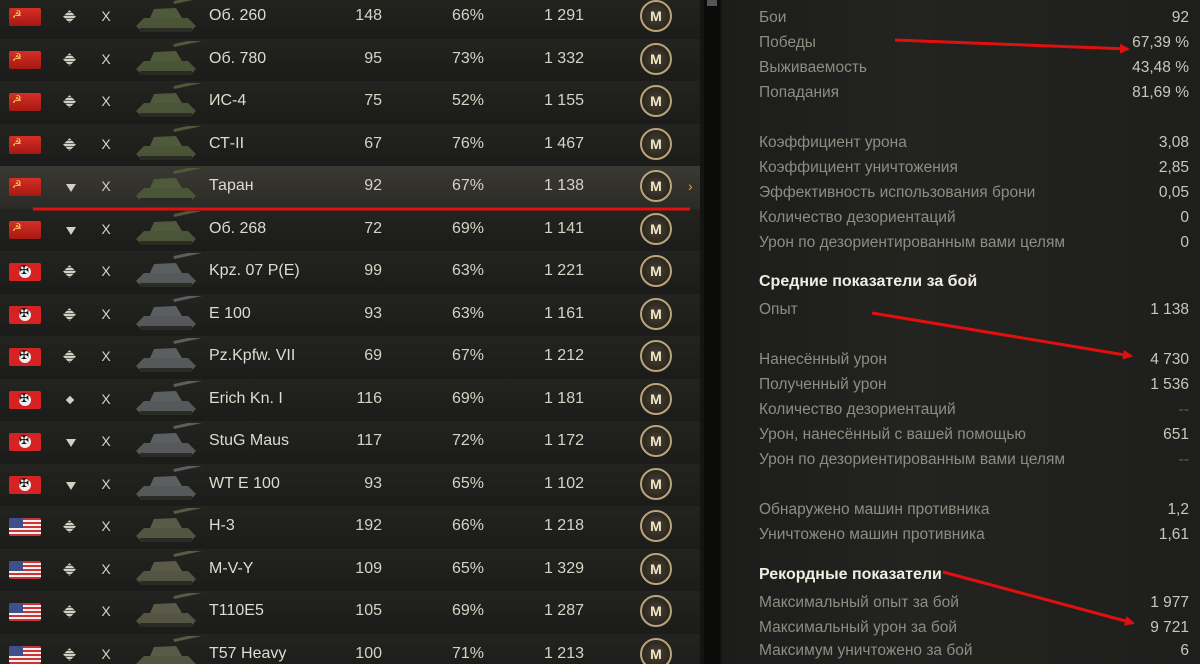 The height and width of the screenshot is (664, 1200). I want to click on vehicle-row: X Pz.Kpfw. VII 69 67% 1 212 M, so click(350, 358).